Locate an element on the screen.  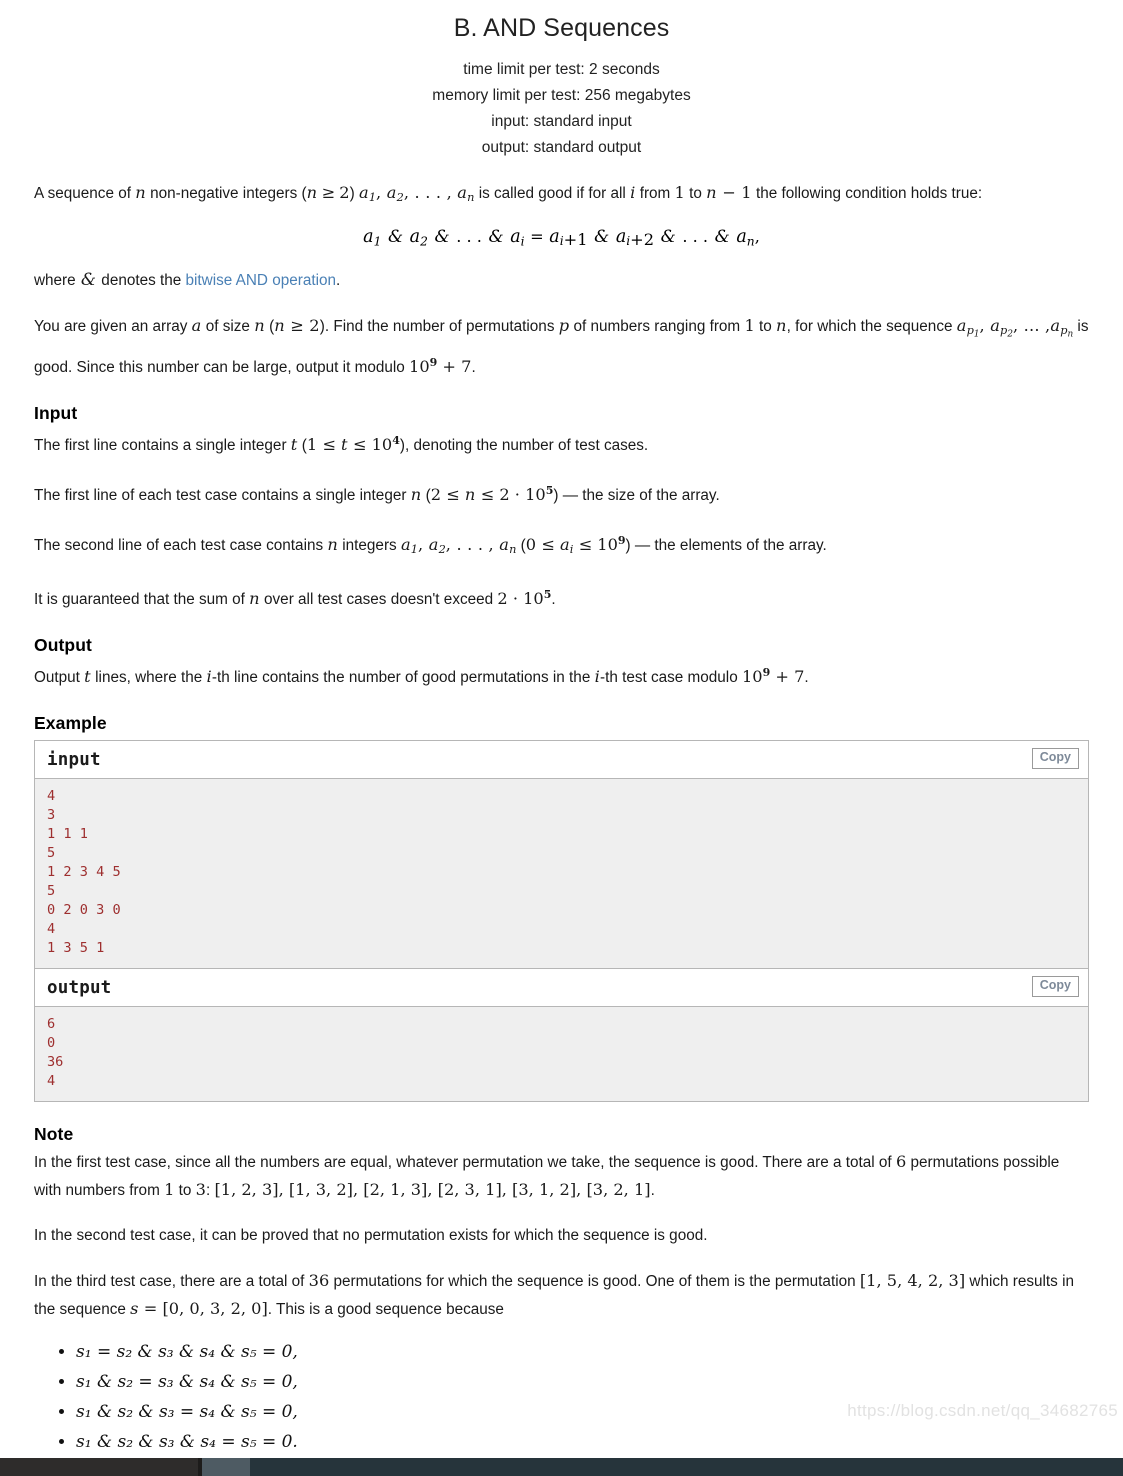
math-ge: ≥ is located at coordinates (328, 192).